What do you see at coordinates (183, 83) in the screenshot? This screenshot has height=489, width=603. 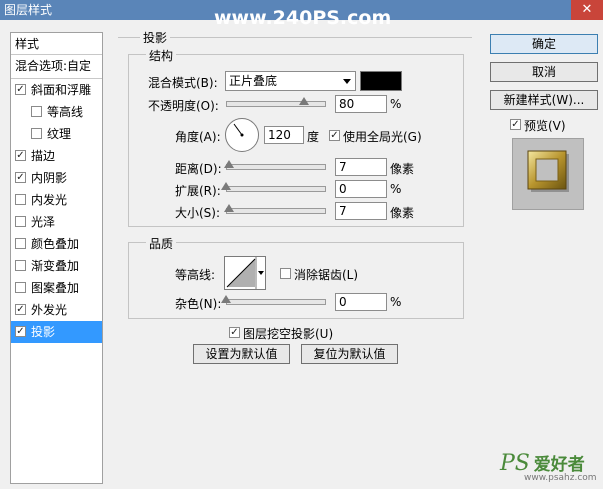 I see `blend-mode-label: 混合模式(B):` at bounding box center [183, 83].